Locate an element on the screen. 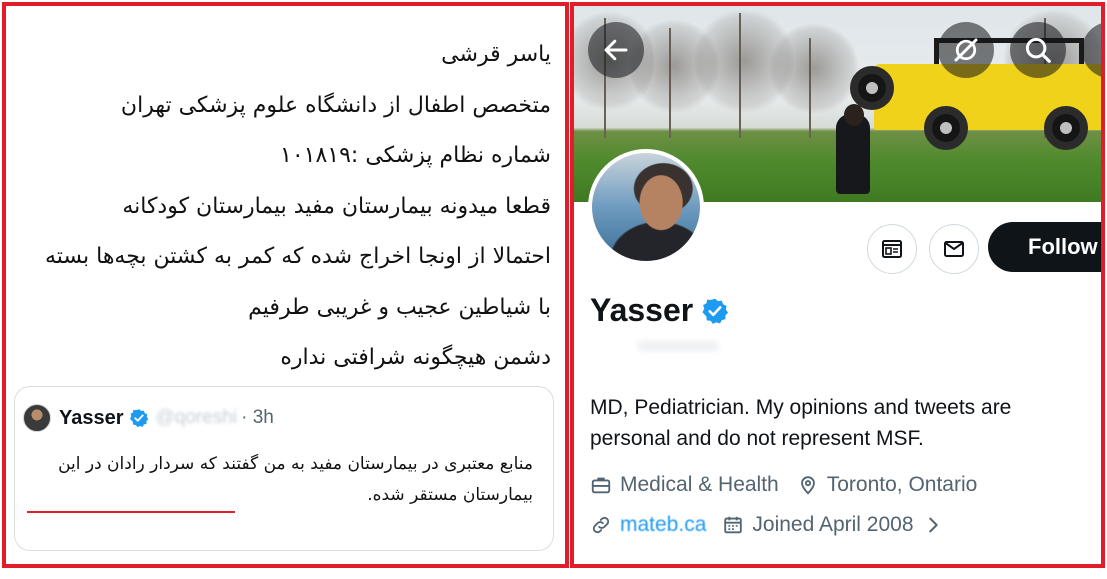  profile-meta-row: Medical & Health Toronto, Ontario is located at coordinates (783, 485).